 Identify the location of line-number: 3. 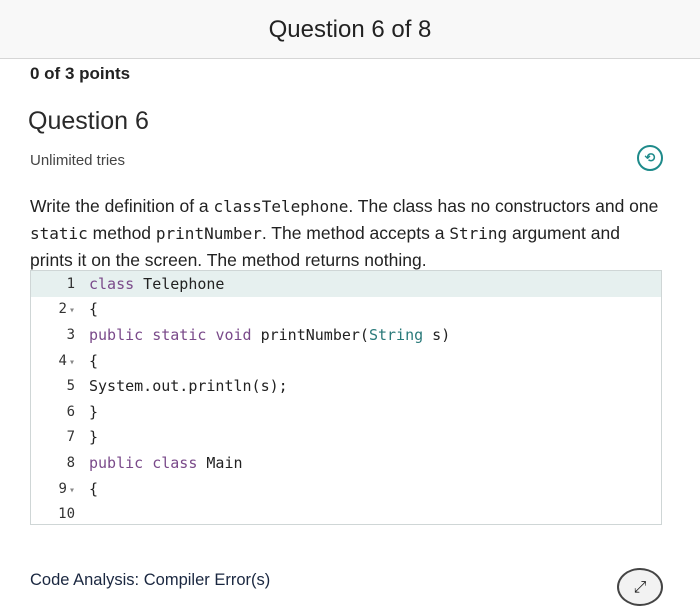
(53, 335).